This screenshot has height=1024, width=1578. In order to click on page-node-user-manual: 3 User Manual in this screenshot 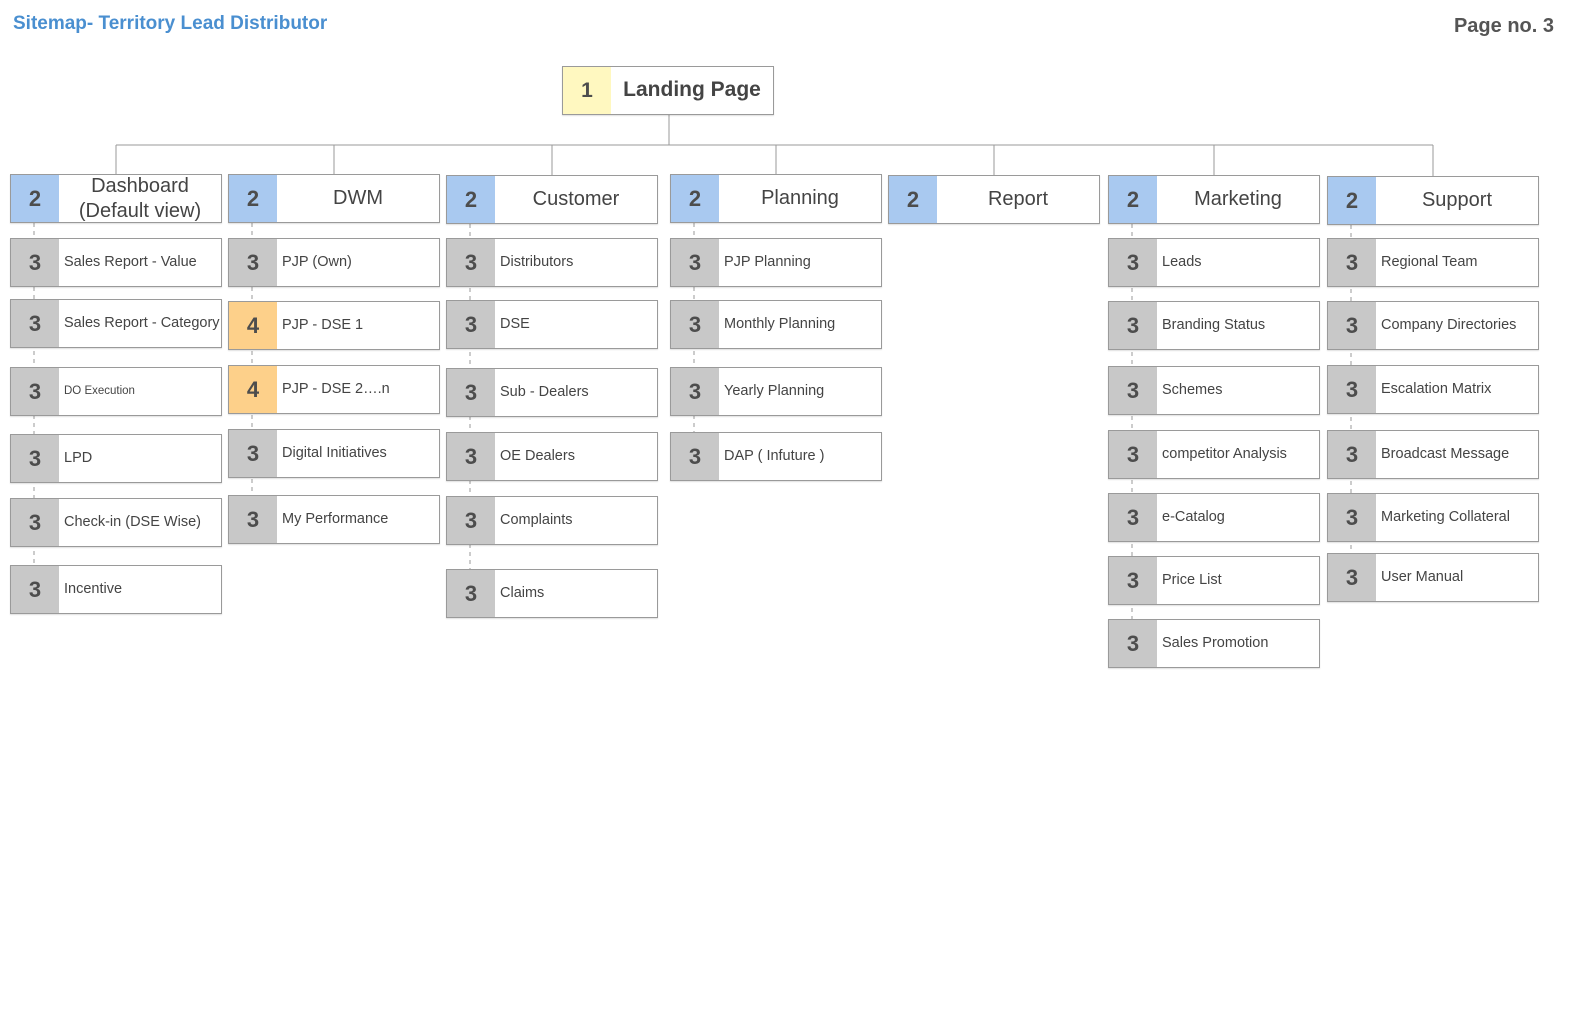, I will do `click(1433, 577)`.